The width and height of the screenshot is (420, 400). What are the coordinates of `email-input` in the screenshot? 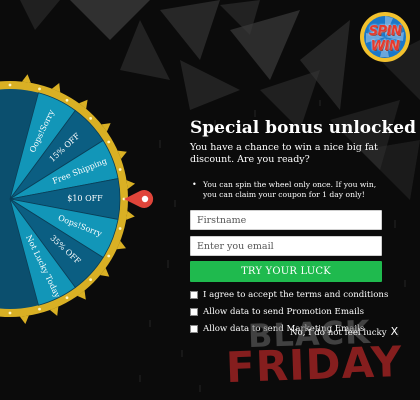 It's located at (286, 246).